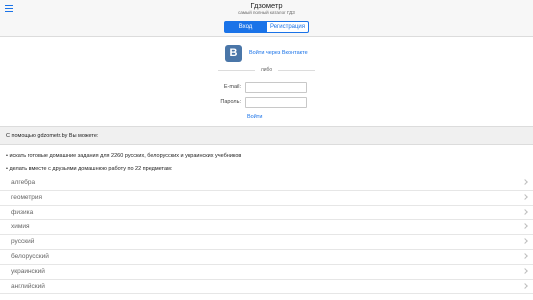 The height and width of the screenshot is (300, 533). Describe the element at coordinates (266, 135) in the screenshot. I see `info-block: С помощью gdzometr.by Вы можете:` at that location.